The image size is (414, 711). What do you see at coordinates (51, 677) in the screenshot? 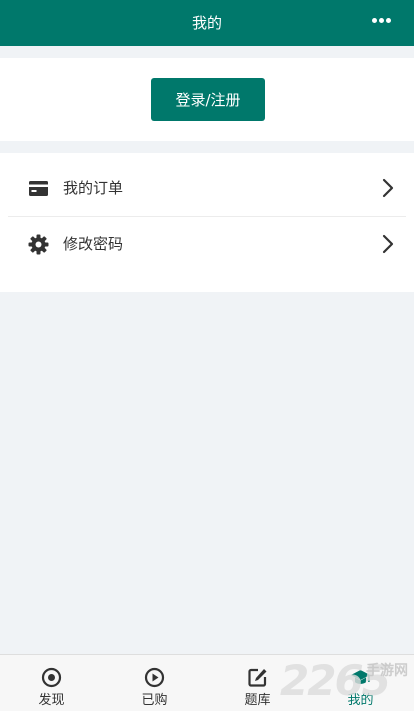
I see `target-icon` at bounding box center [51, 677].